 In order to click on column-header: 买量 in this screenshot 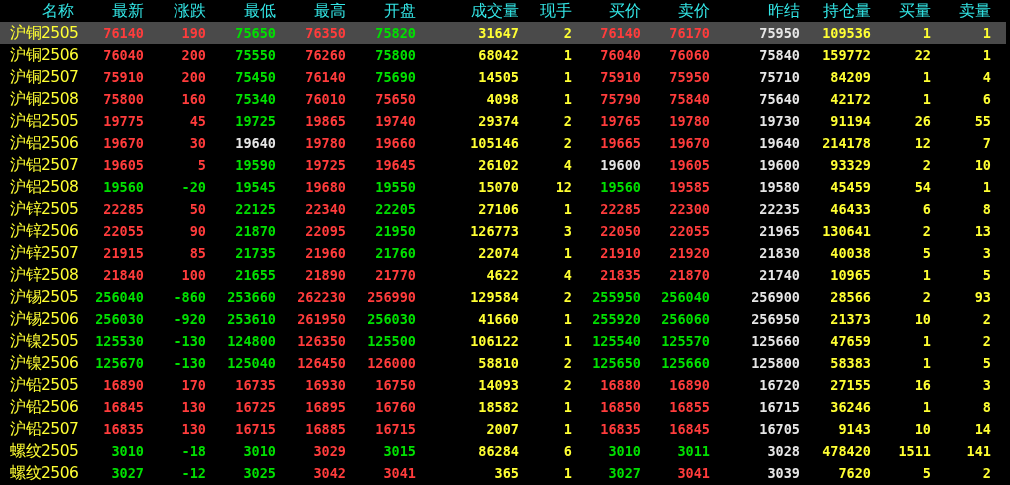, I will do `click(901, 11)`.